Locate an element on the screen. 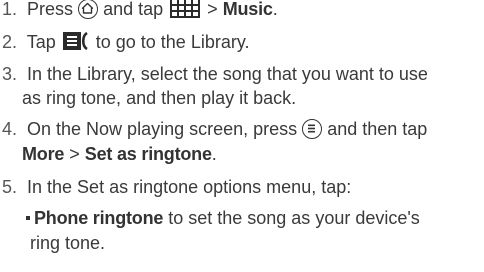 This screenshot has width=484, height=272. phone-ringtone-label: Phone ringtone is located at coordinates (99, 218).